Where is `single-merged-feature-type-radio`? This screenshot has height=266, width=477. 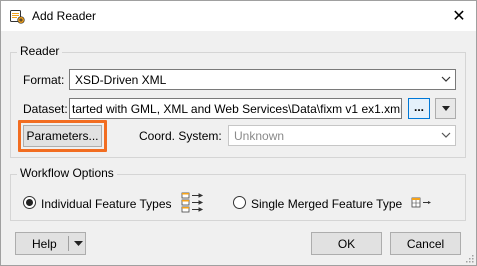 single-merged-feature-type-radio is located at coordinates (239, 202).